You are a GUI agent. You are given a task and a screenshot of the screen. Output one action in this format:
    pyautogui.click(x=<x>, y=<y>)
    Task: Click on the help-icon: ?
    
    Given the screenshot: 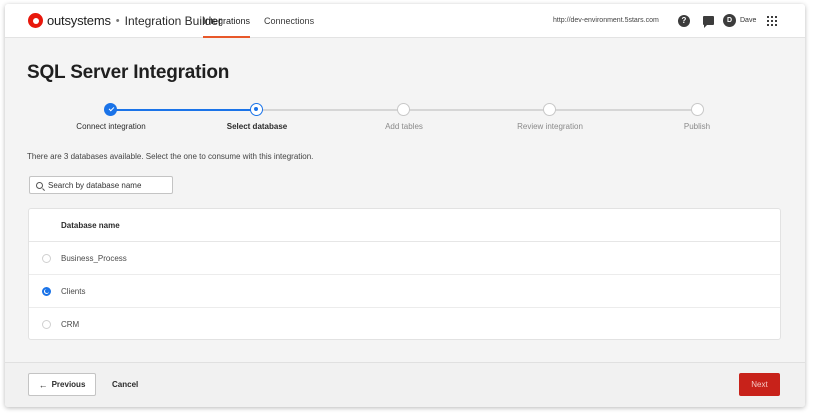 What is the action you would take?
    pyautogui.click(x=684, y=21)
    